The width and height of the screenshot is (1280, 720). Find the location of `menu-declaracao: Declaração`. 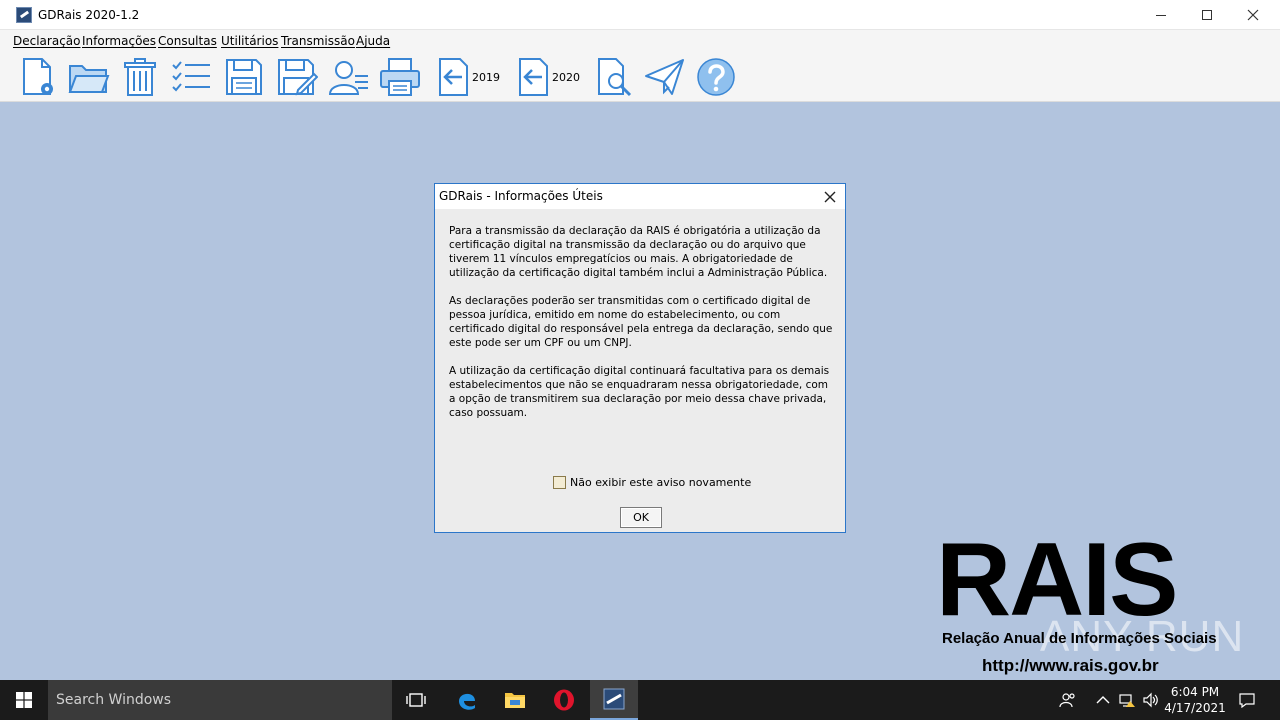

menu-declaracao: Declaração is located at coordinates (47, 41).